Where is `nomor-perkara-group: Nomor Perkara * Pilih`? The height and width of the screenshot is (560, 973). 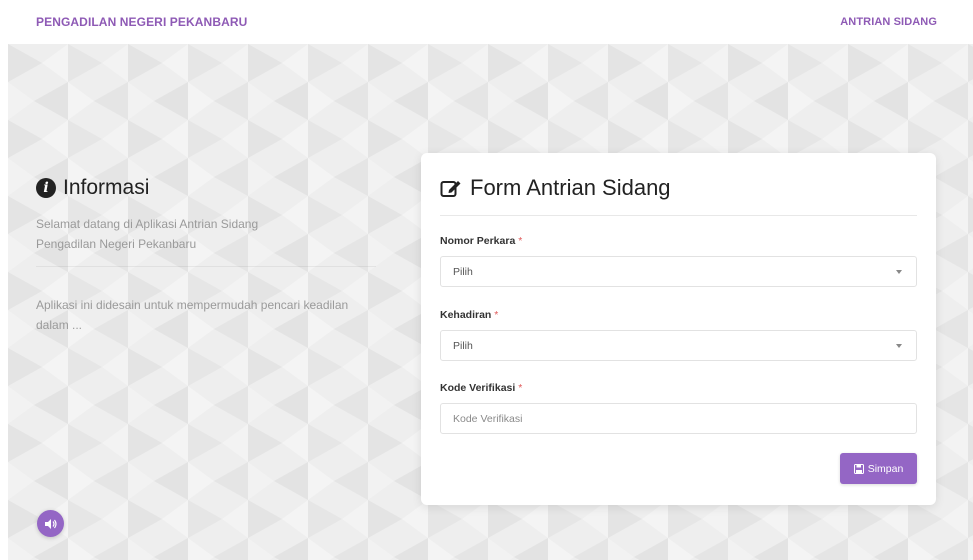
nomor-perkara-group: Nomor Perkara * Pilih is located at coordinates (678, 261).